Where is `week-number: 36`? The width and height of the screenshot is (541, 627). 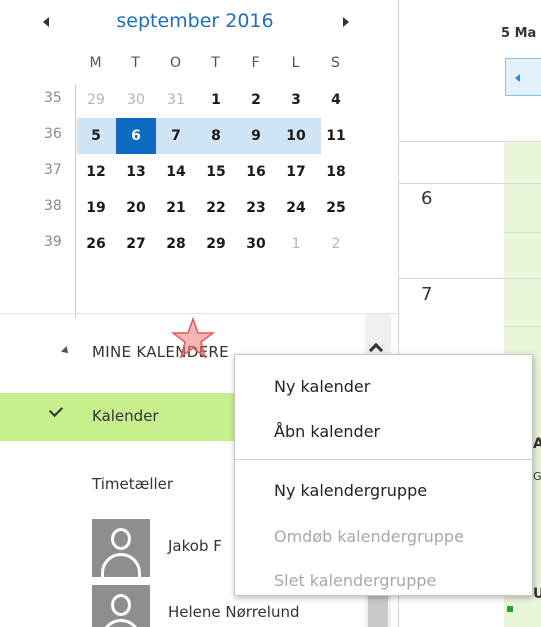
week-number: 36 is located at coordinates (58, 134).